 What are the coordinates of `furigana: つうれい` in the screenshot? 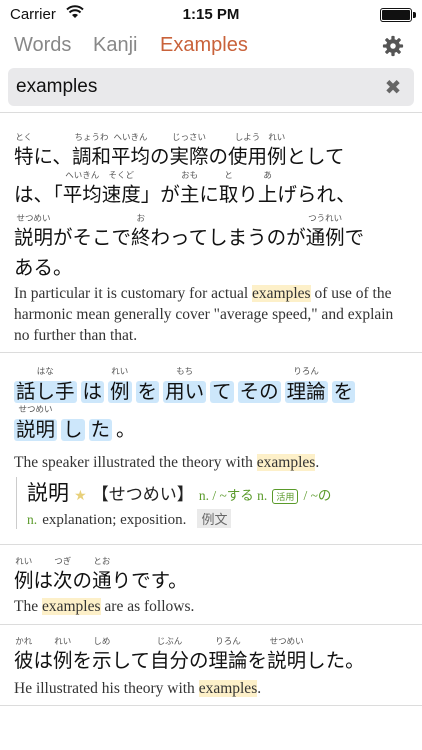 It's located at (325, 219).